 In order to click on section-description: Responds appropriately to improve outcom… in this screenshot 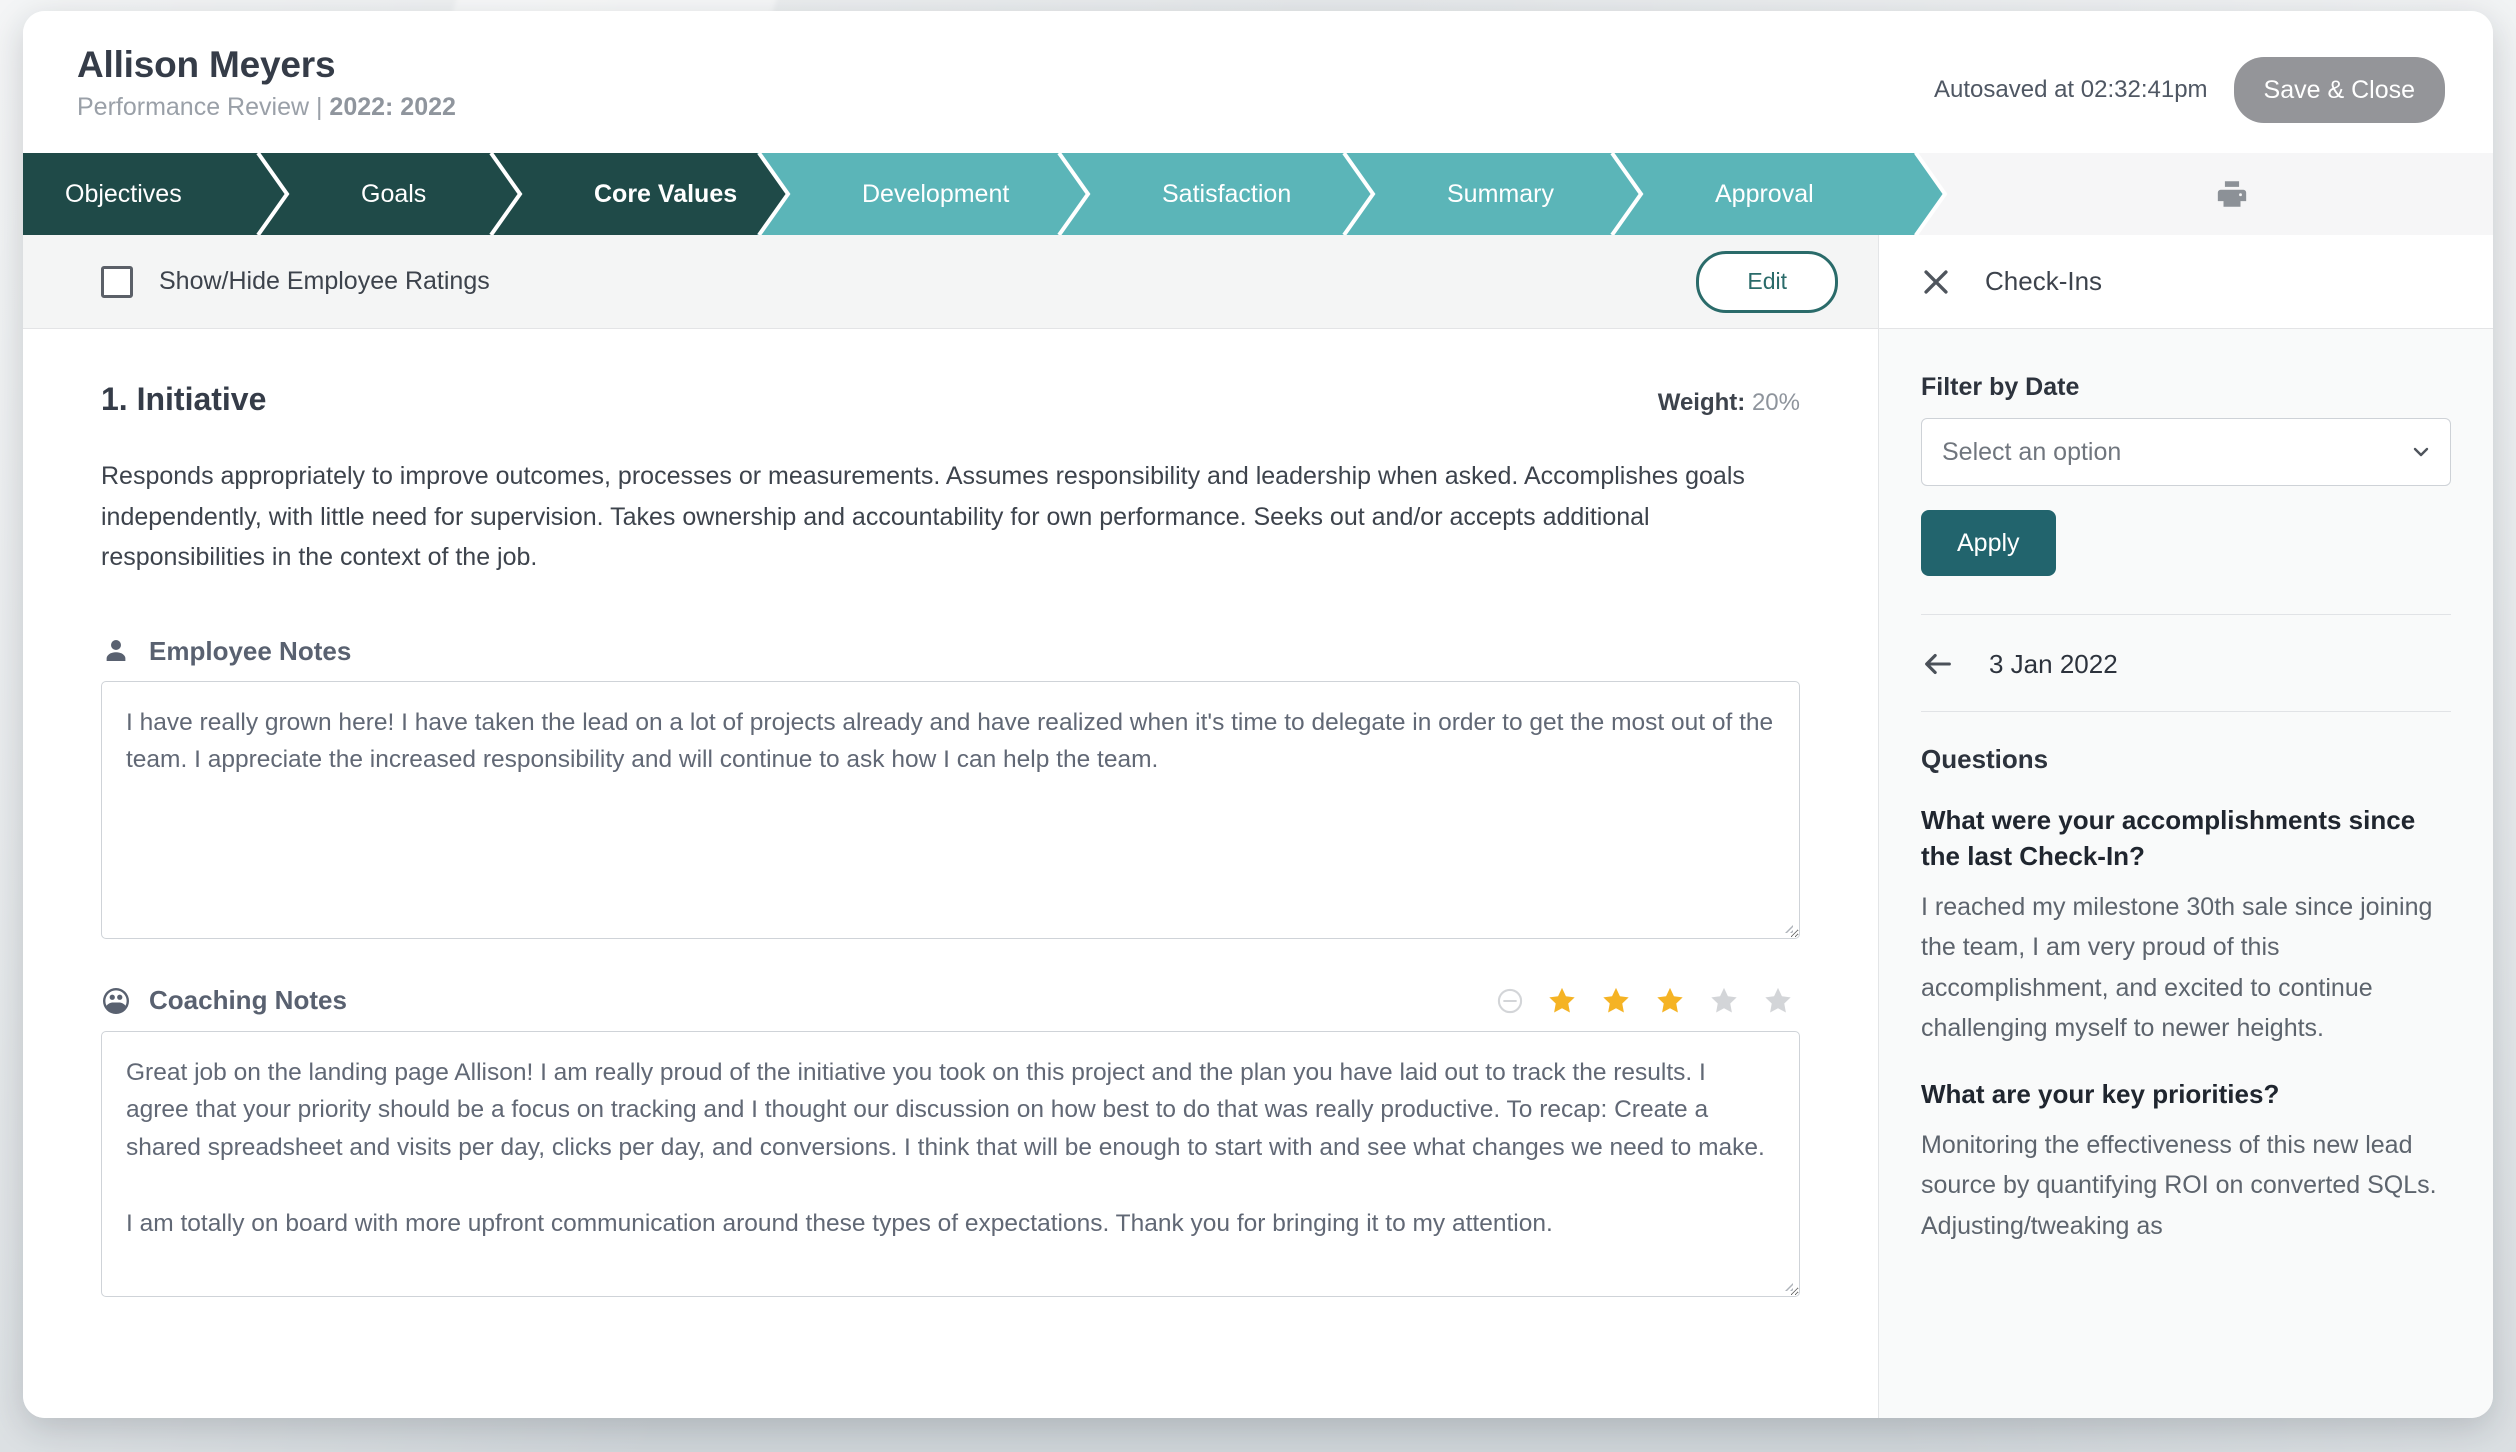, I will do `click(923, 516)`.